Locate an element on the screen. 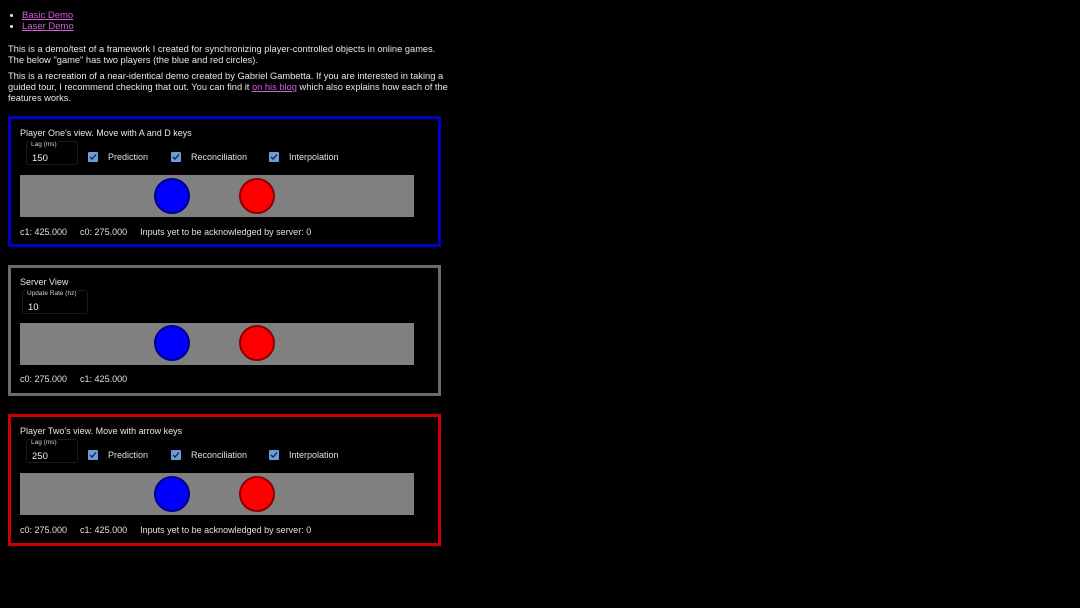 The height and width of the screenshot is (608, 1080). nav-item-laser: Laser Demo is located at coordinates (48, 26).